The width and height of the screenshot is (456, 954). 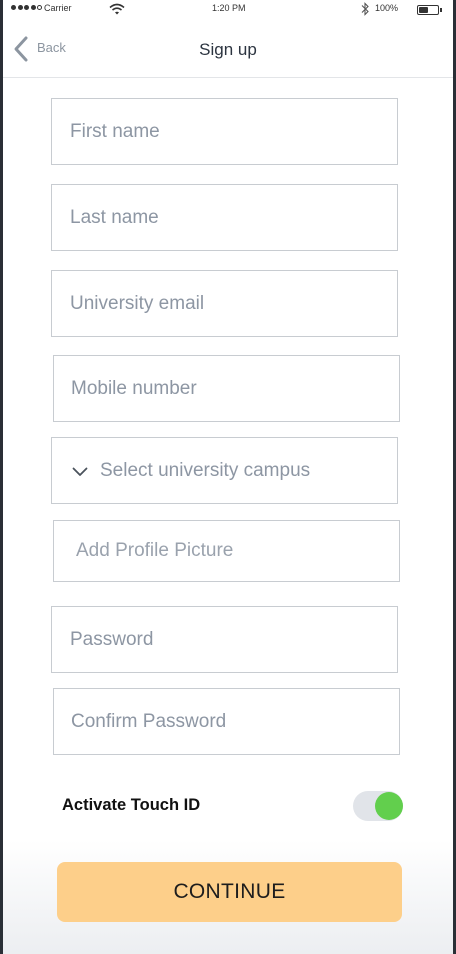 I want to click on touch-id-toggle, so click(x=378, y=806).